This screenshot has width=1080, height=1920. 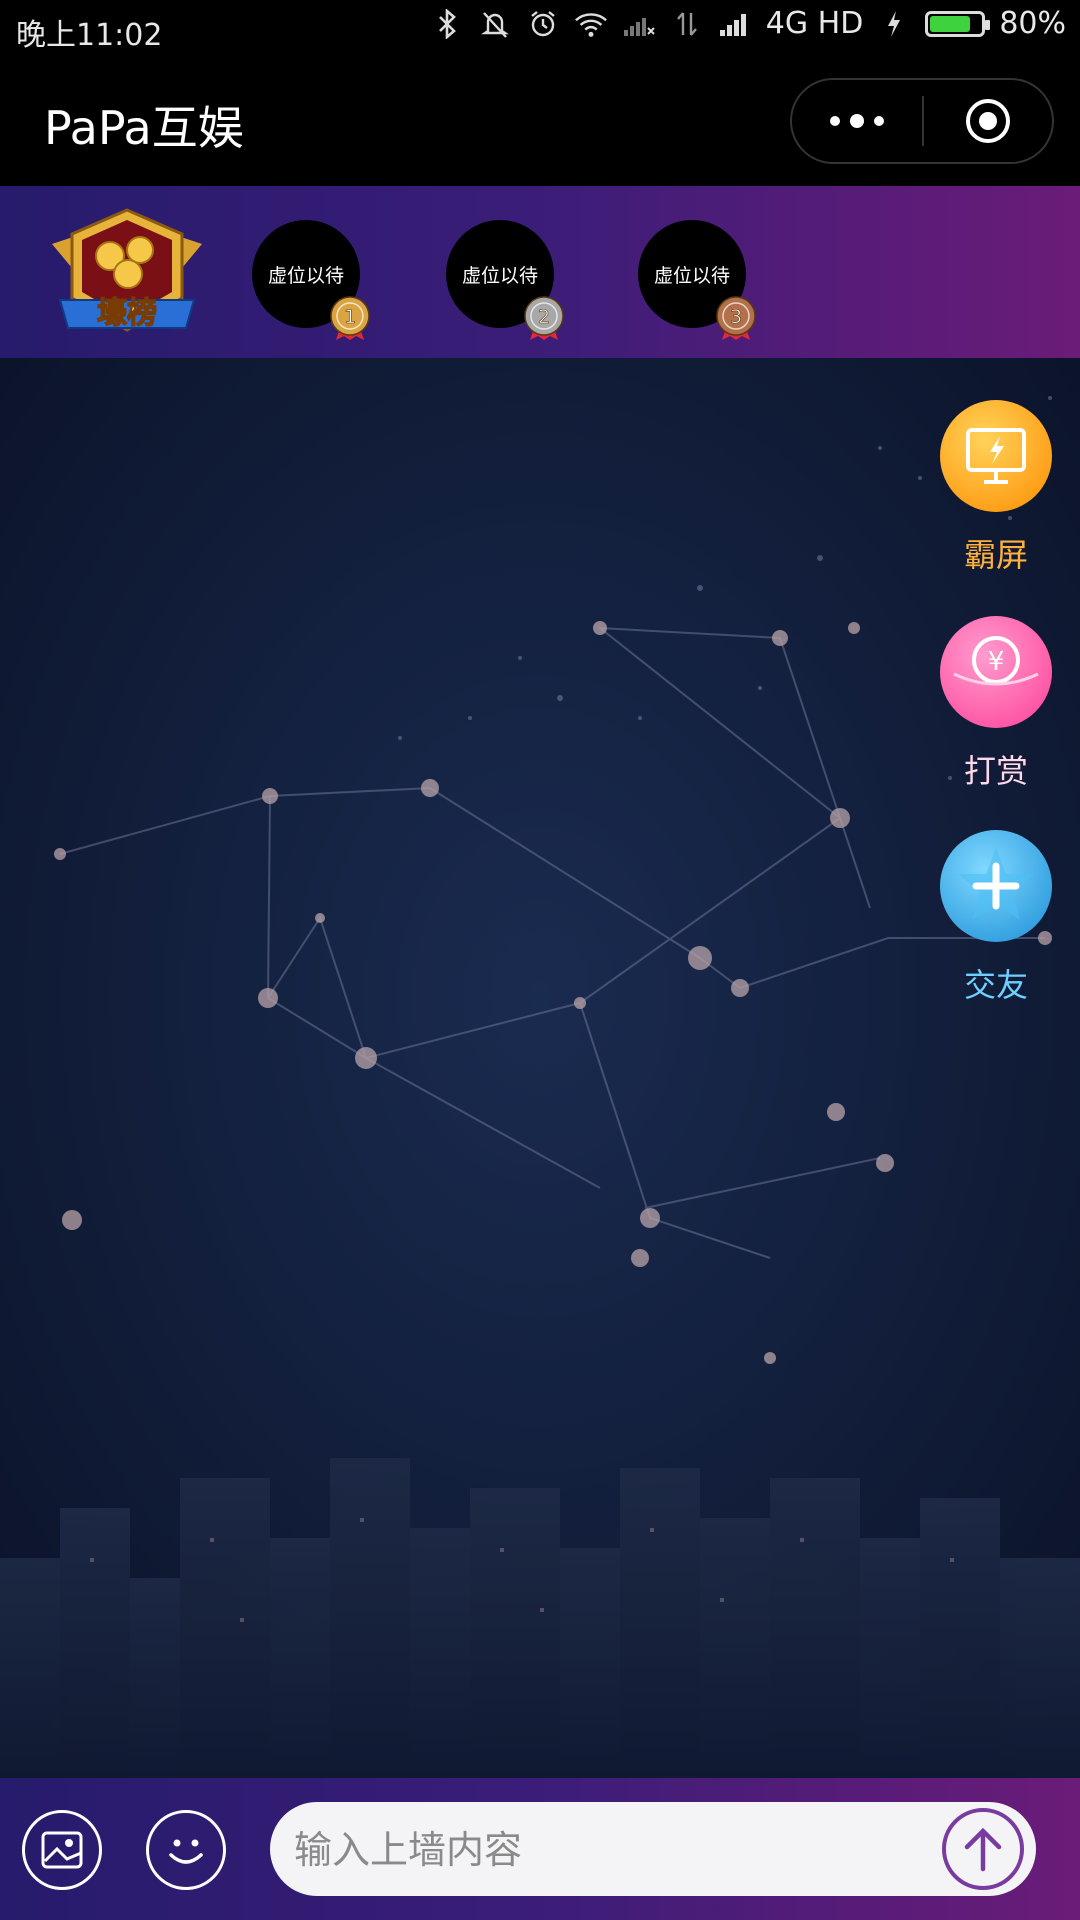 What do you see at coordinates (995, 555) in the screenshot?
I see `takeover-label: 霸屏` at bounding box center [995, 555].